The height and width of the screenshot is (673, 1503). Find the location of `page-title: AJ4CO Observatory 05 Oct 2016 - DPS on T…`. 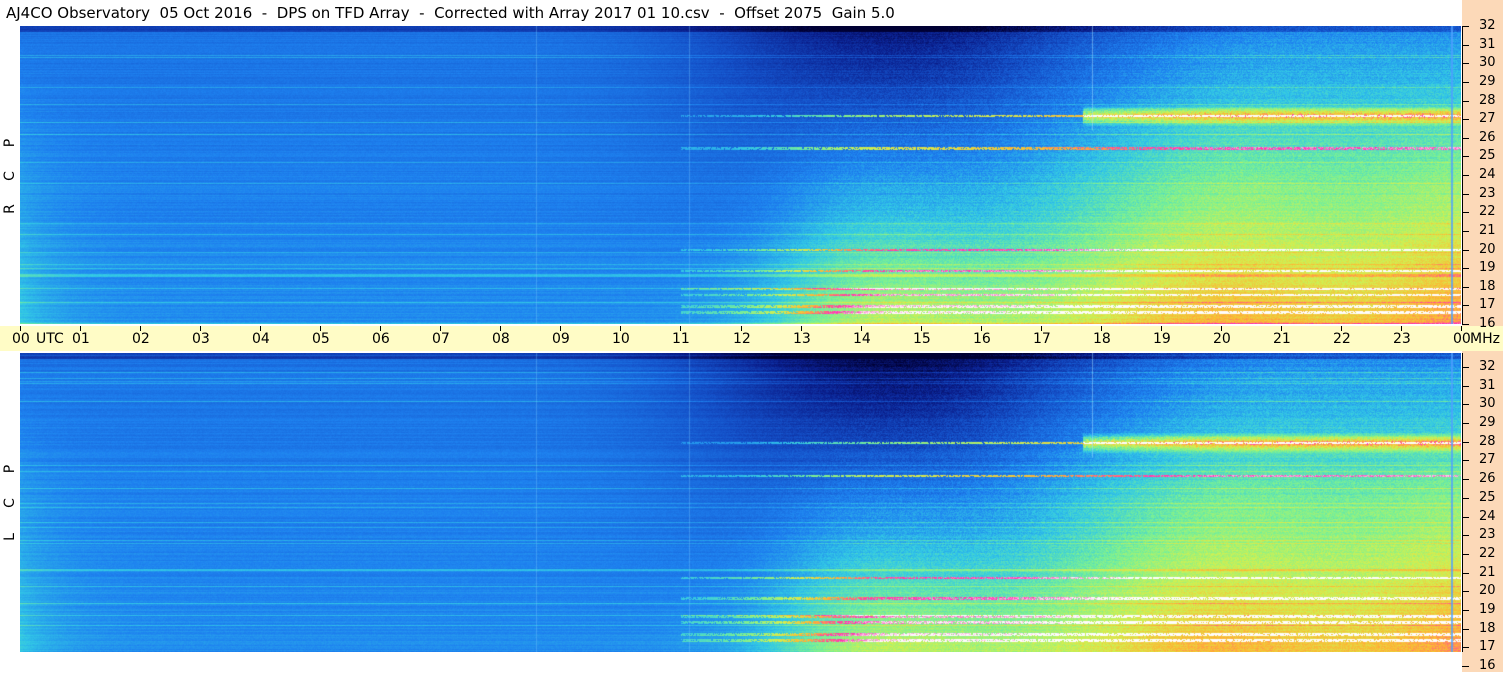

page-title: AJ4CO Observatory 05 Oct 2016 - DPS on T… is located at coordinates (450, 13).